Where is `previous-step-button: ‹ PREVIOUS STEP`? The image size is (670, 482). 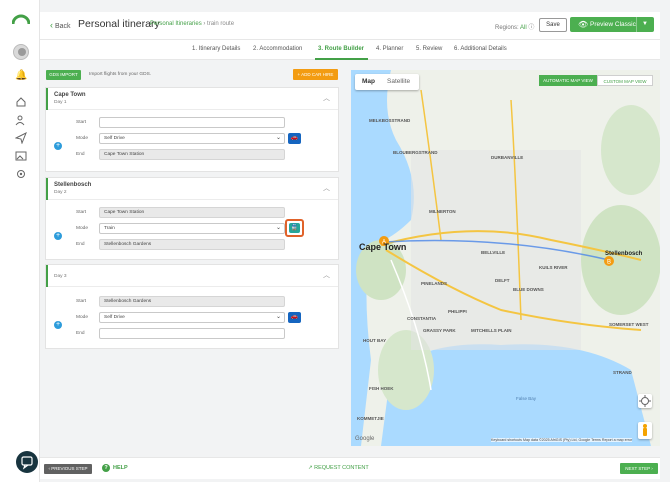 previous-step-button: ‹ PREVIOUS STEP is located at coordinates (68, 469).